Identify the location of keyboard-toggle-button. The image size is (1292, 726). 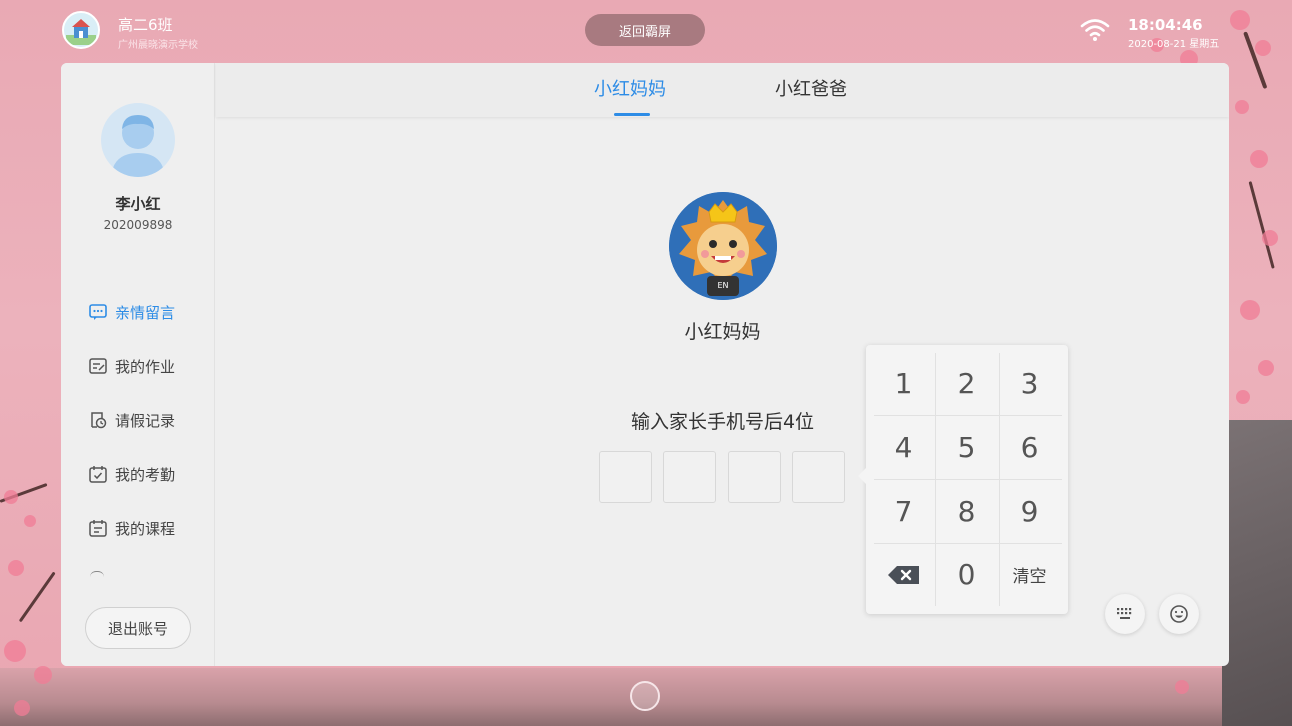
(1125, 614).